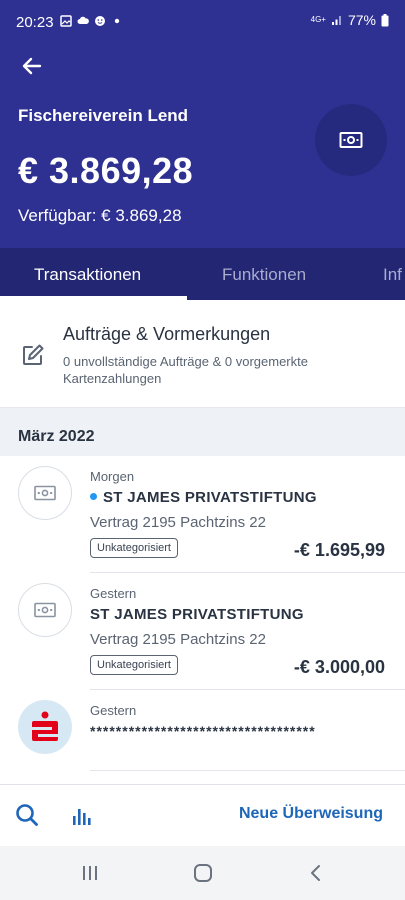 The width and height of the screenshot is (405, 900). Describe the element at coordinates (32, 66) in the screenshot. I see `back-arrow-icon` at that location.